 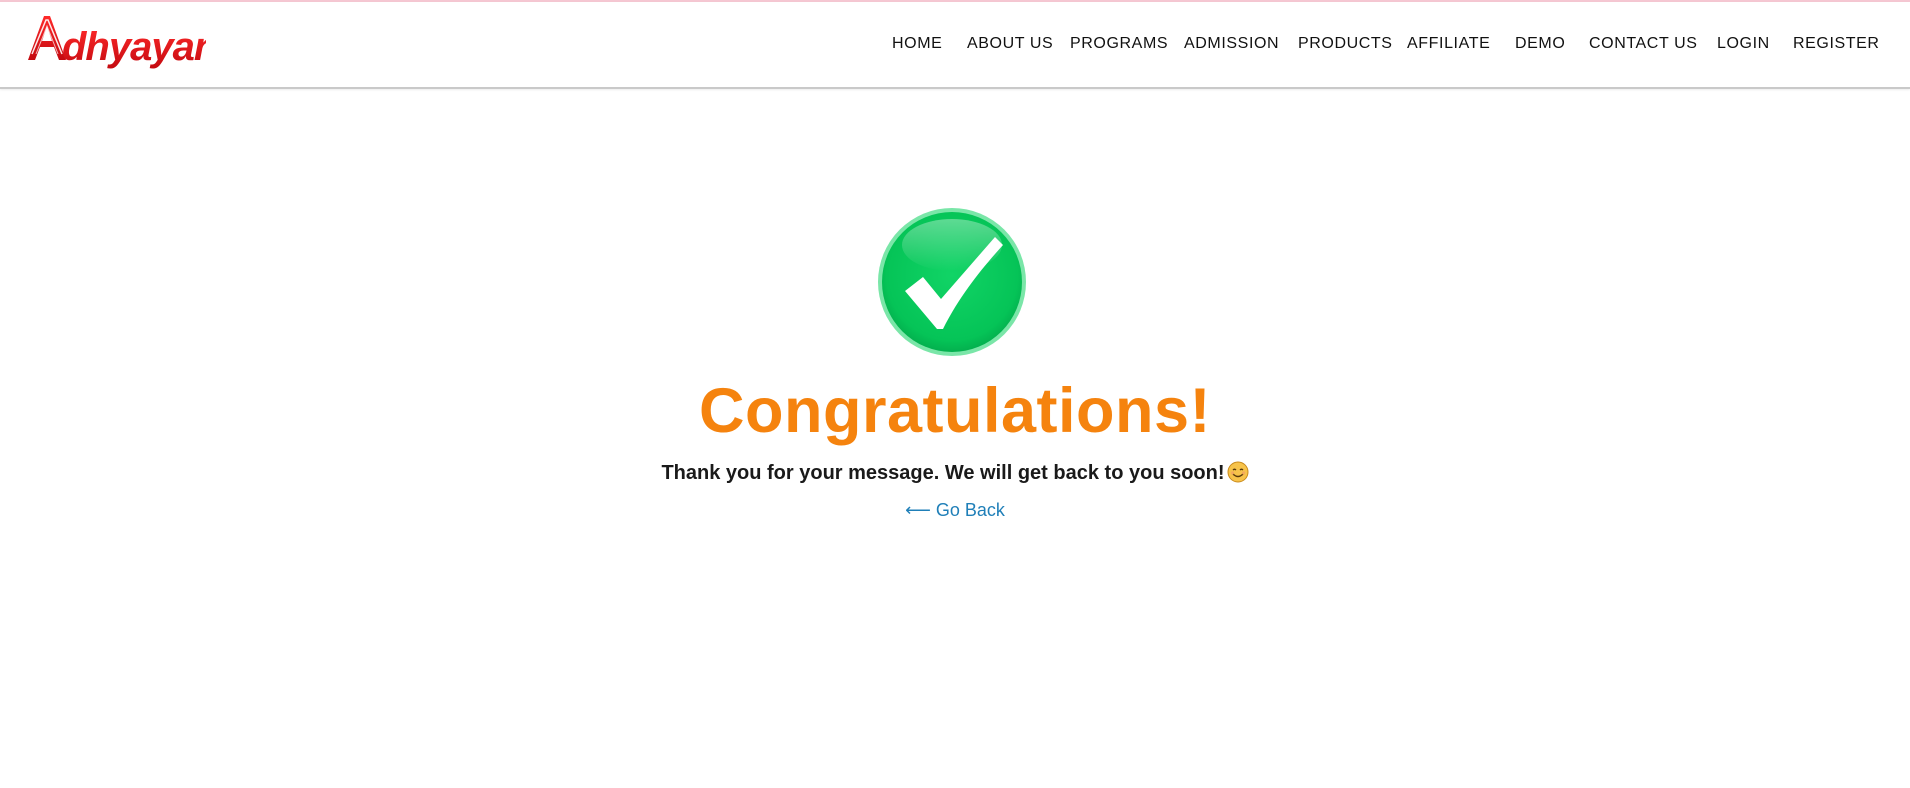 What do you see at coordinates (917, 44) in the screenshot?
I see `nav-home: HOME` at bounding box center [917, 44].